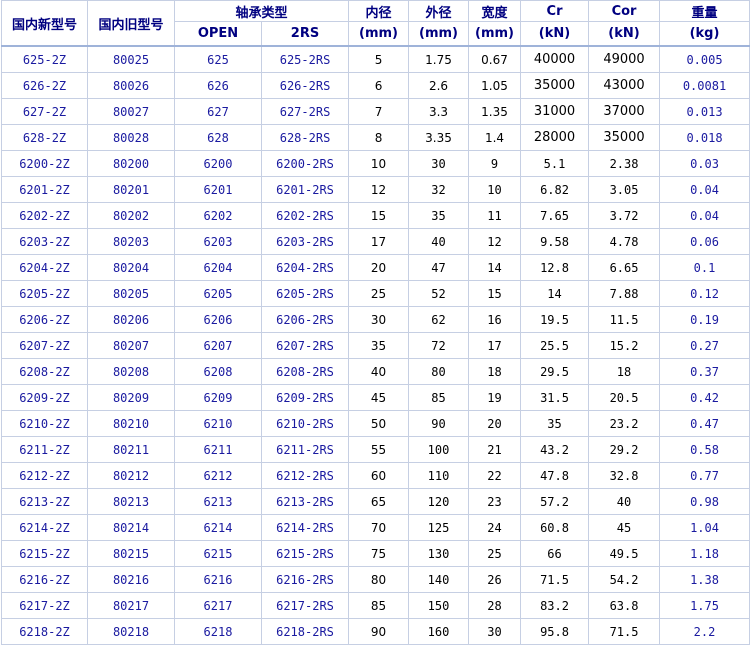 This screenshot has height=658, width=751. I want to click on cell-2rs-type: 6201-2RS, so click(305, 189).